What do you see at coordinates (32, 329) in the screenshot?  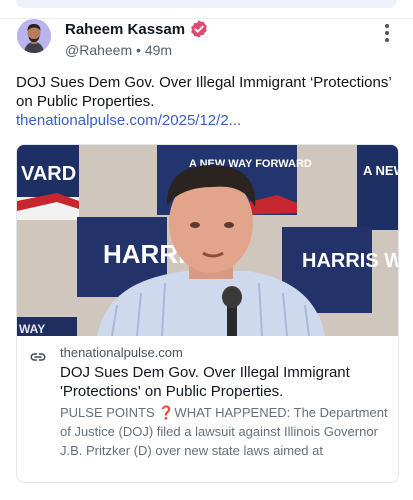 I see `sign-text-way: WAY` at bounding box center [32, 329].